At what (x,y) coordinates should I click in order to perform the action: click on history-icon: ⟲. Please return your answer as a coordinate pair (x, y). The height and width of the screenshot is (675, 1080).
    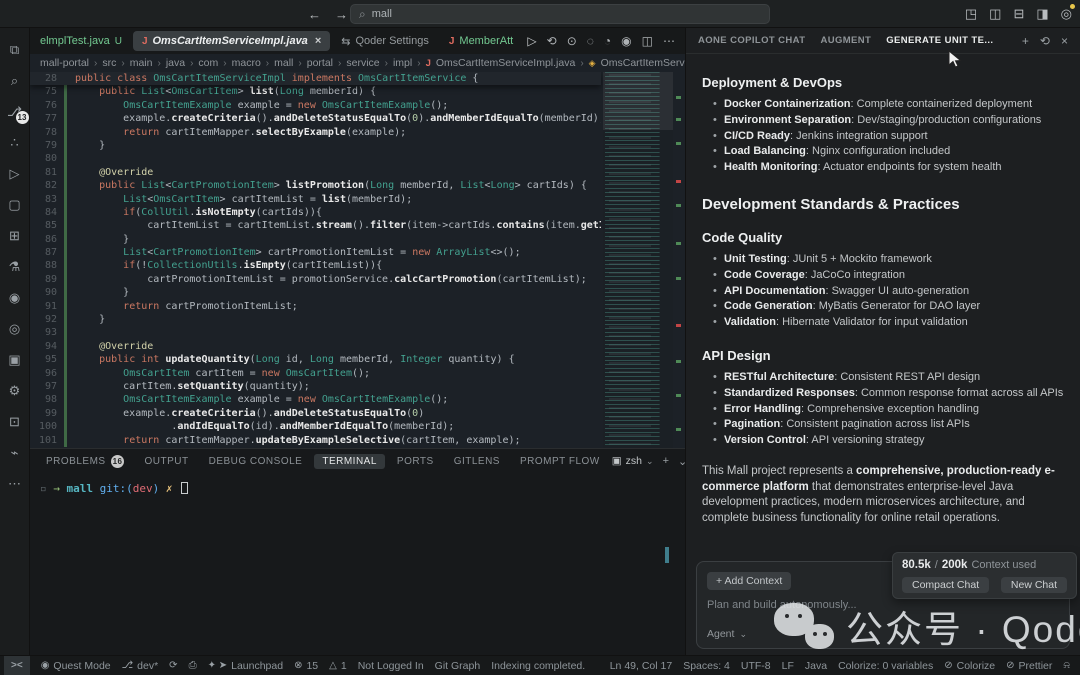
    Looking at the image, I should click on (1045, 41).